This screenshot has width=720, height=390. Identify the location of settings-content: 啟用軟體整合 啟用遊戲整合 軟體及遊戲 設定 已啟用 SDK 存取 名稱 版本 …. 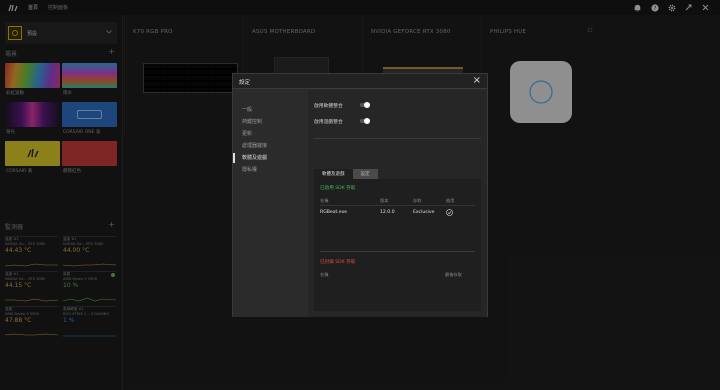
(397, 203).